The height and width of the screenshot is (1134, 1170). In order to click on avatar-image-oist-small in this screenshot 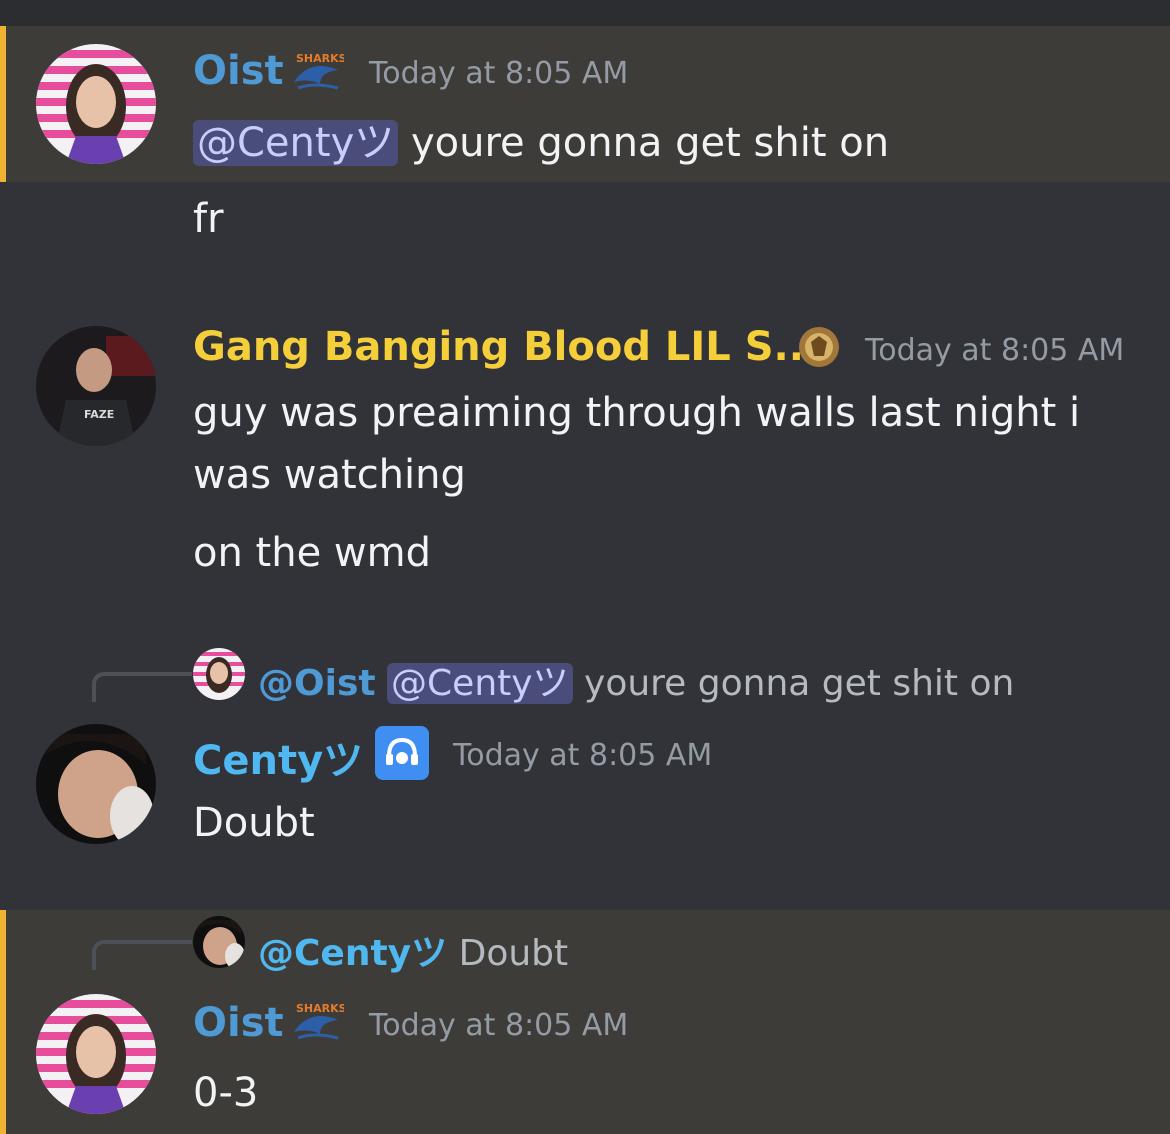, I will do `click(219, 674)`.